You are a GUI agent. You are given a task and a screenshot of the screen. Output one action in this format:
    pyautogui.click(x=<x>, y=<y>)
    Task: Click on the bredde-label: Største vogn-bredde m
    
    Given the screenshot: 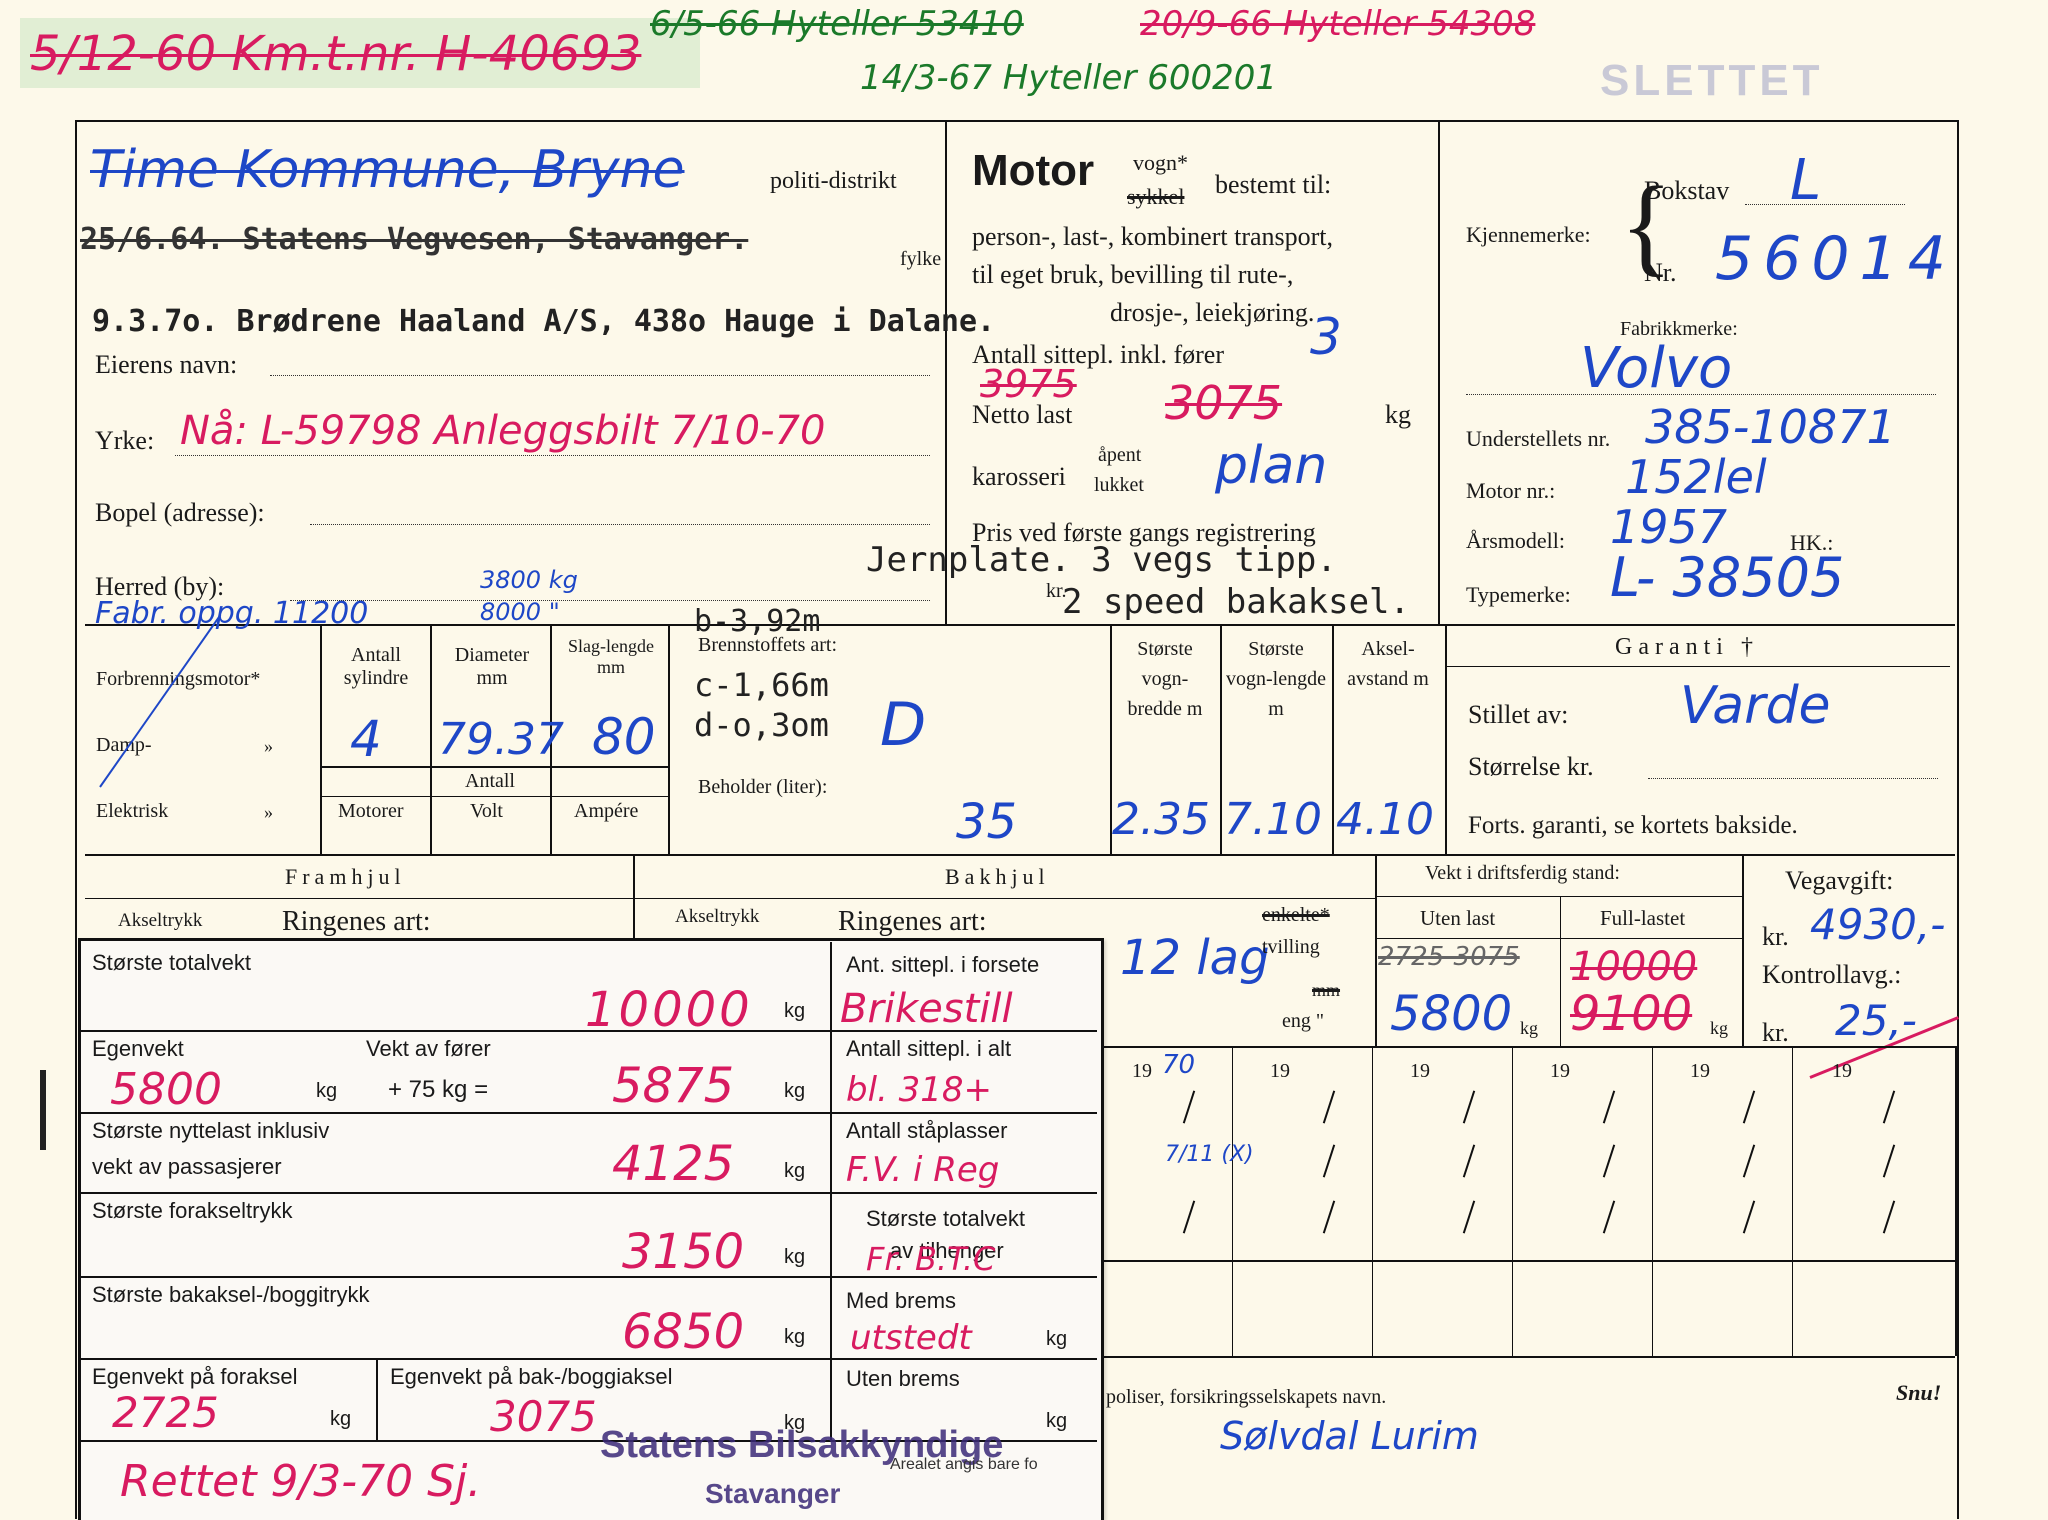 What is the action you would take?
    pyautogui.click(x=1165, y=679)
    